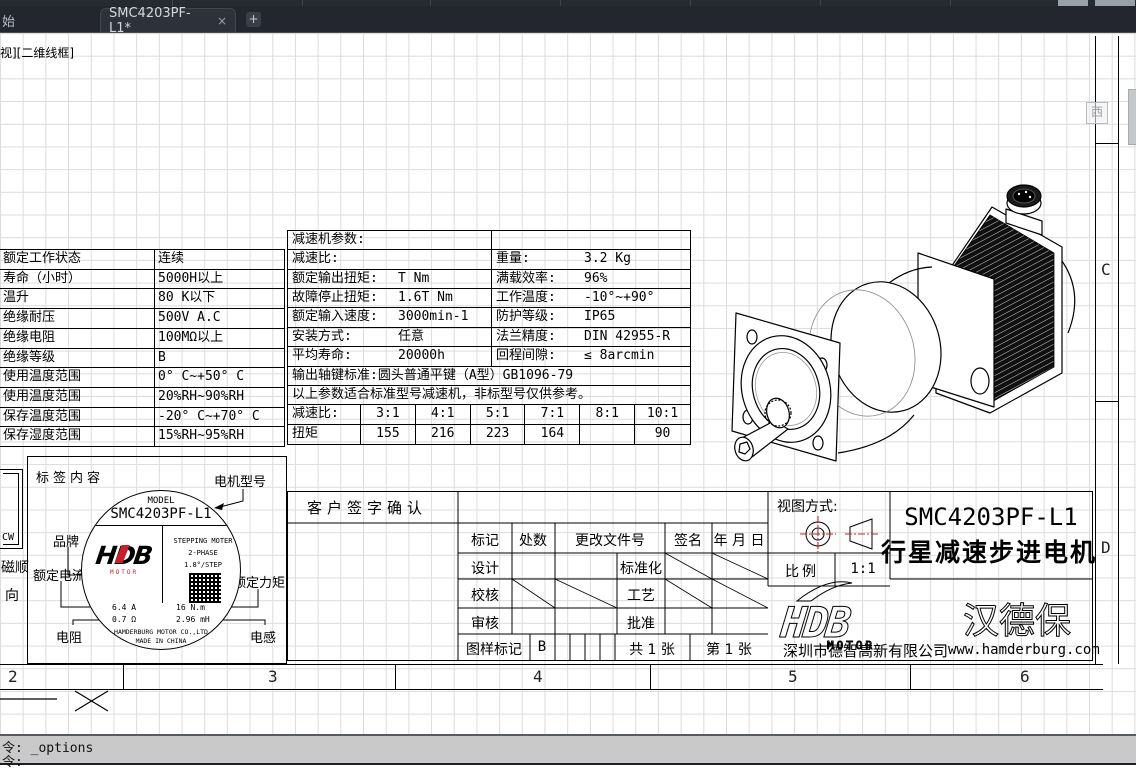  I want to click on status-bar-remnant, so click(568, 764).